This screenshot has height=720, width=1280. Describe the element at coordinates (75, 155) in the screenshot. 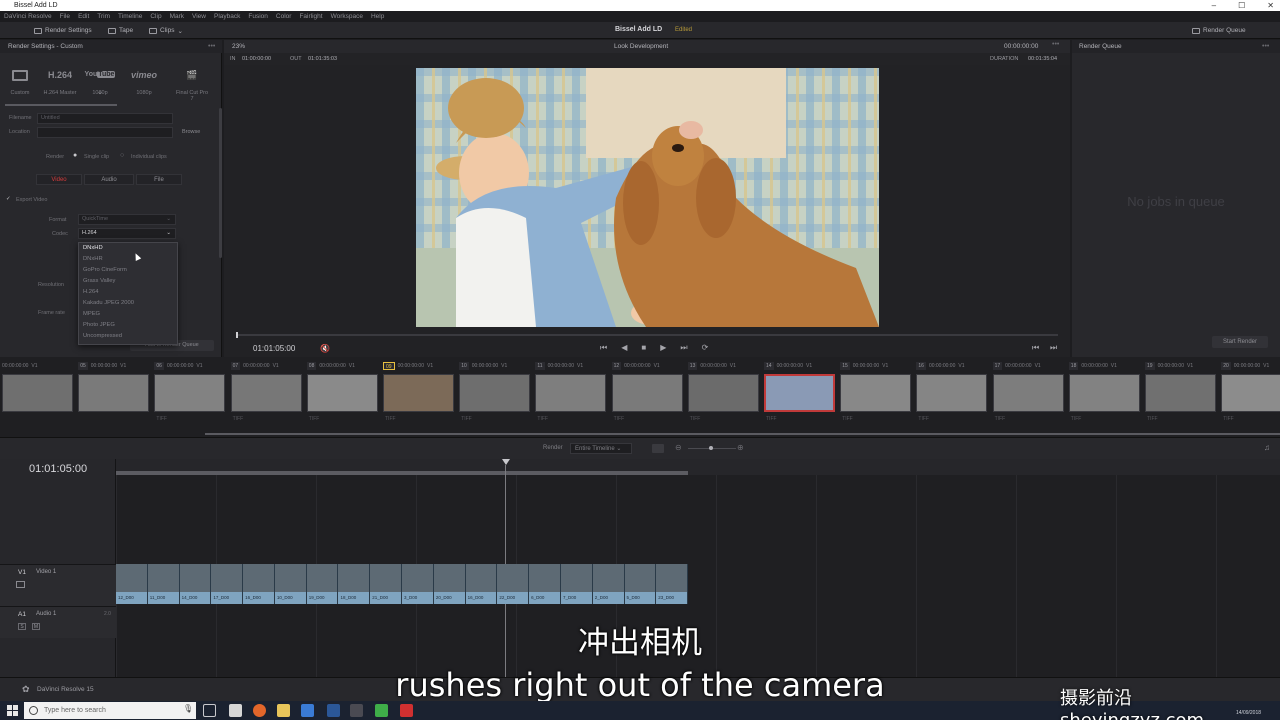

I see `single-clip-radio: ●` at that location.